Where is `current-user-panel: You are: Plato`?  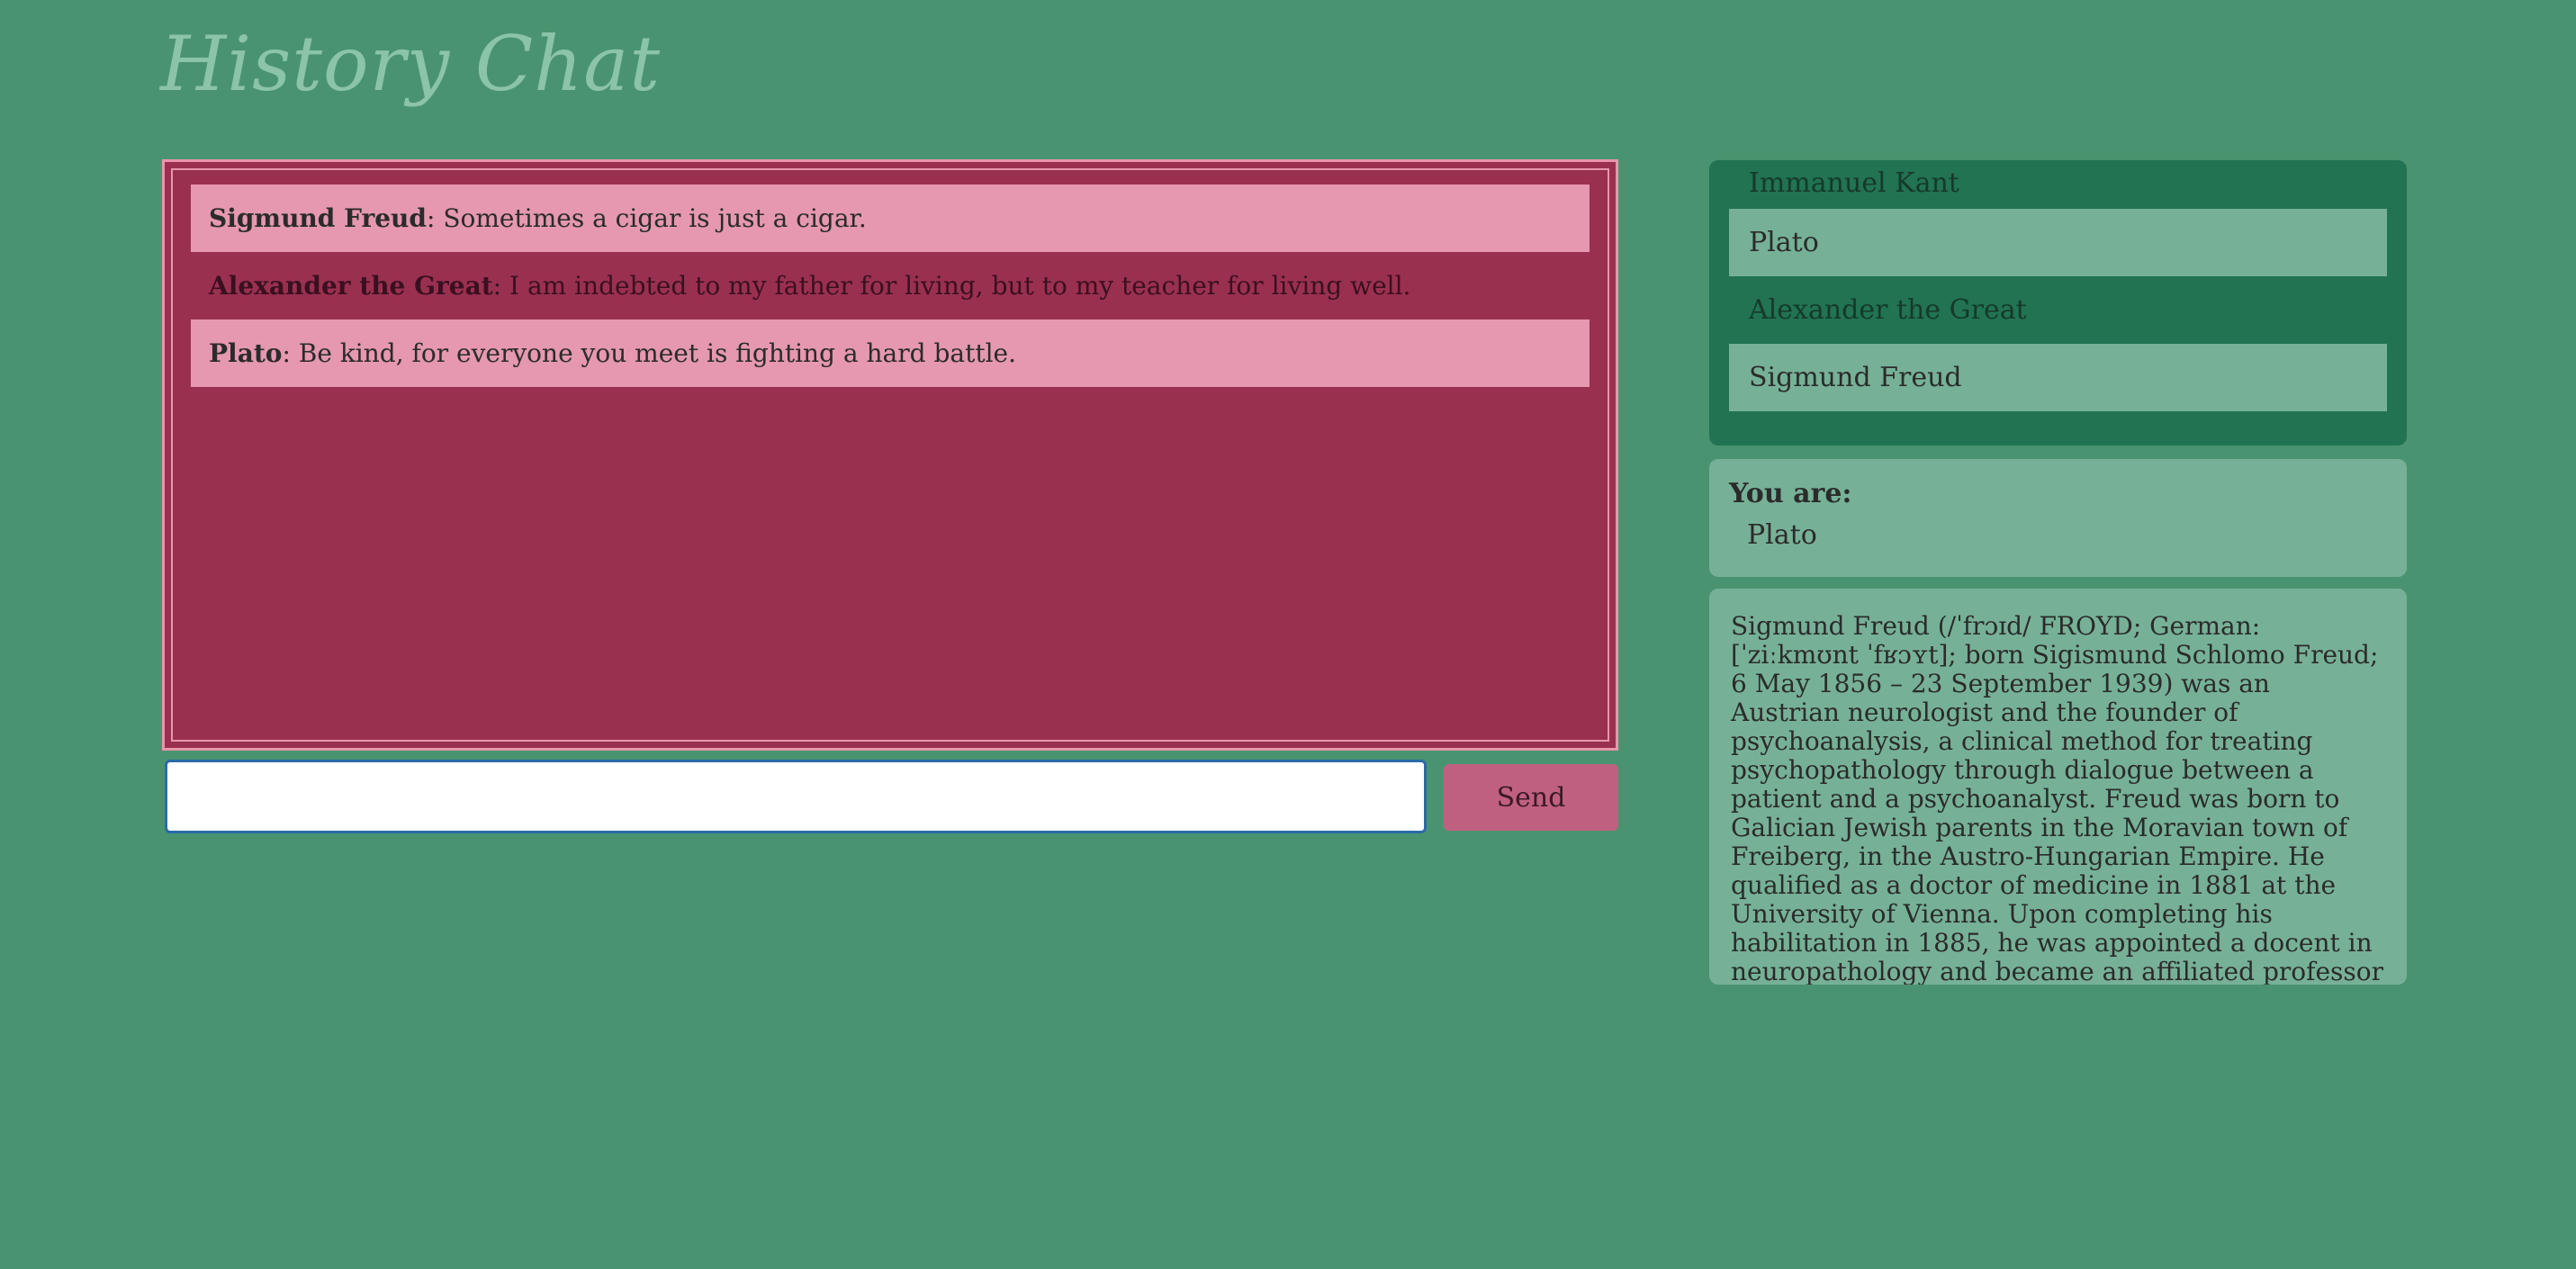 current-user-panel: You are: Plato is located at coordinates (2058, 518).